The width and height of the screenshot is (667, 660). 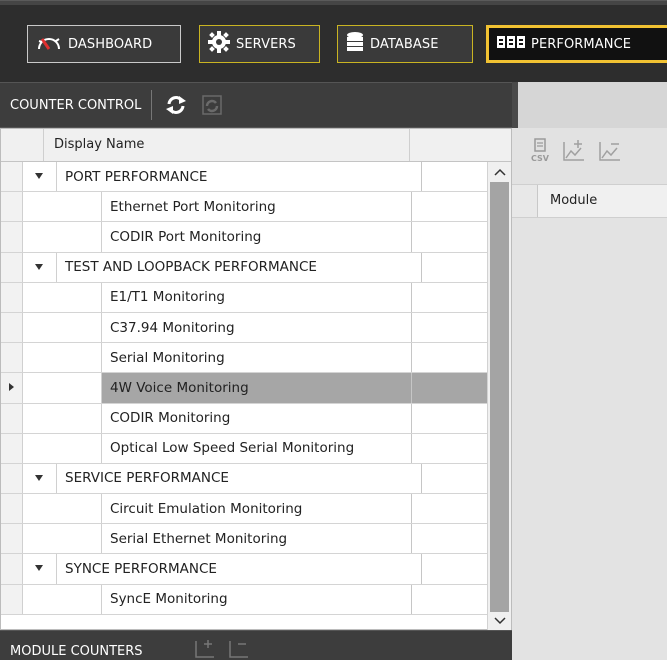 What do you see at coordinates (573, 200) in the screenshot?
I see `module-column-header: Module` at bounding box center [573, 200].